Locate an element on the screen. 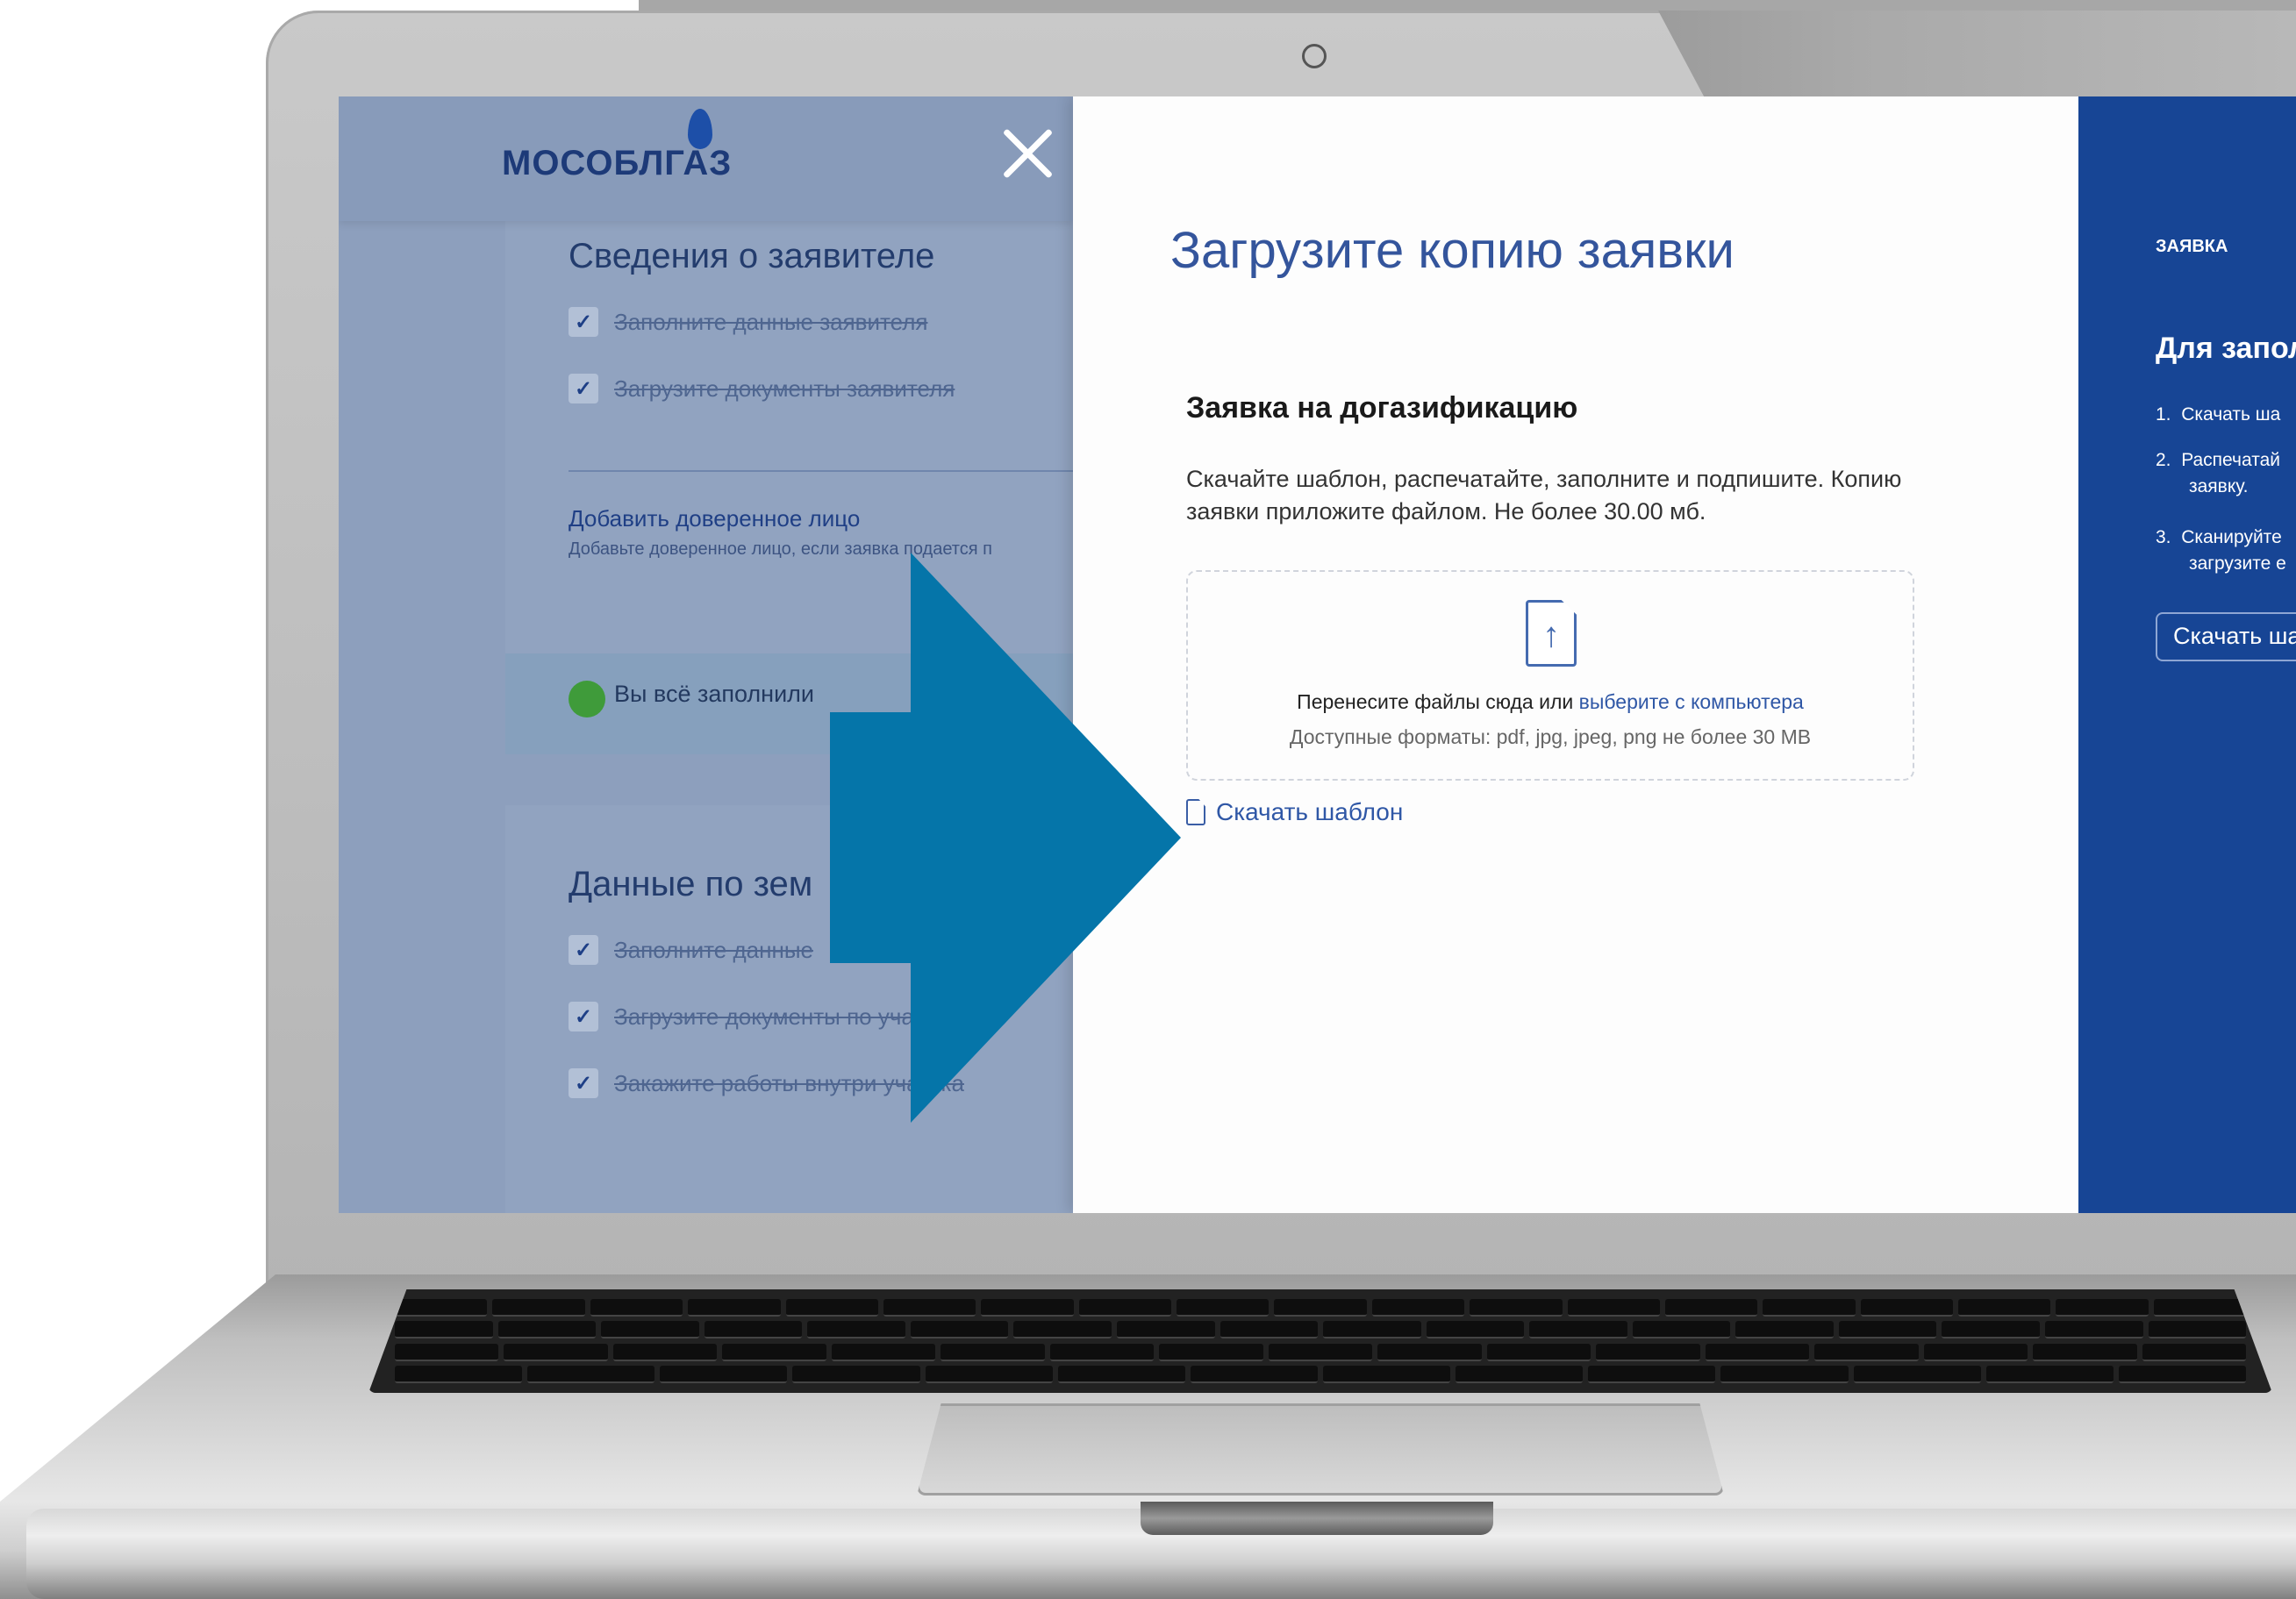  flame-icon is located at coordinates (700, 129).